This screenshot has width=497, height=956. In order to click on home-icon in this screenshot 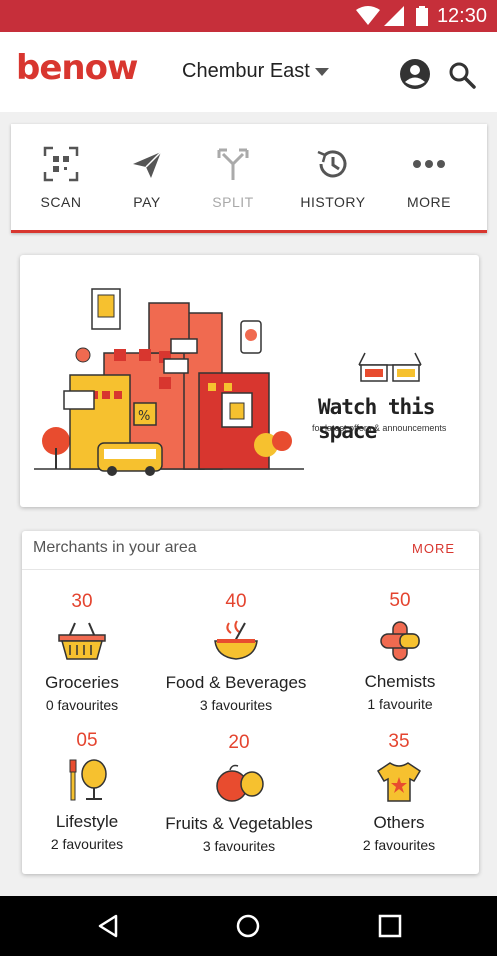, I will do `click(248, 926)`.